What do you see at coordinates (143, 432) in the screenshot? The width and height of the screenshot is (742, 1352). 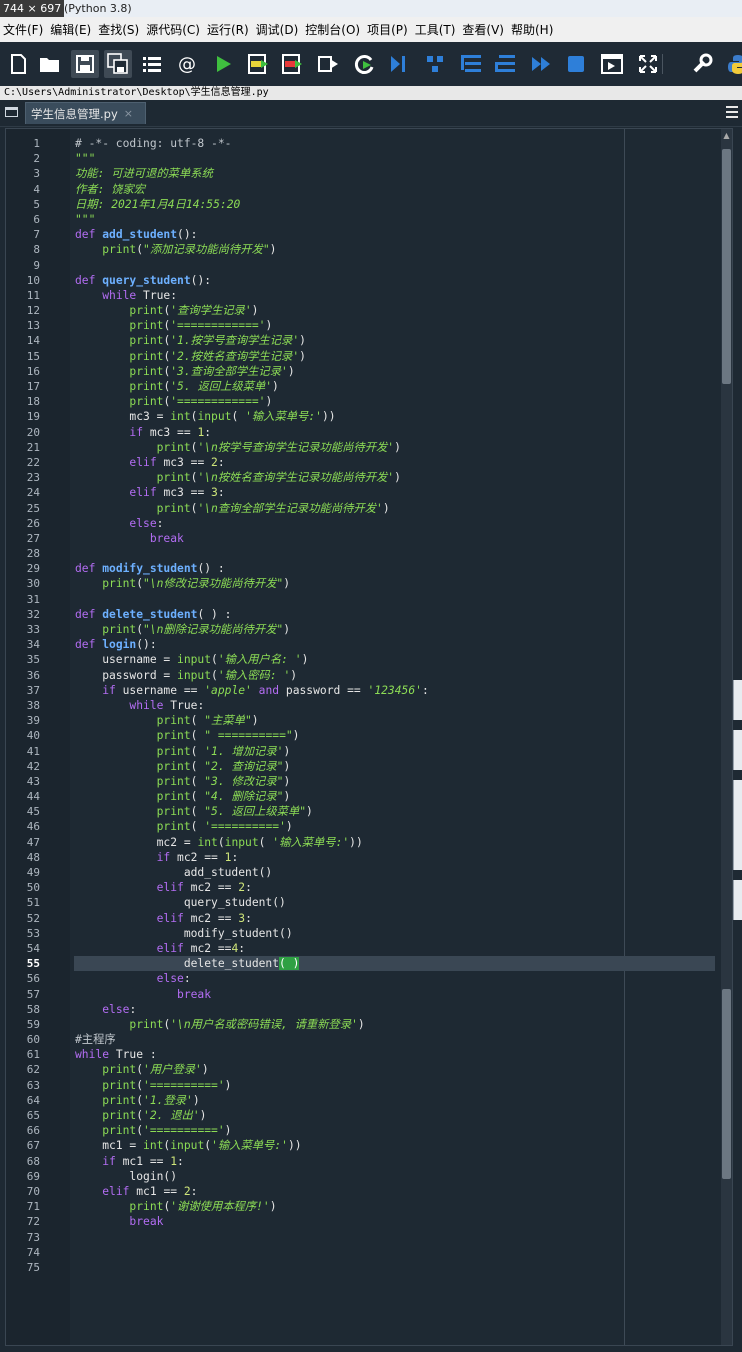 I see `code-text: if mc3 == 1:` at bounding box center [143, 432].